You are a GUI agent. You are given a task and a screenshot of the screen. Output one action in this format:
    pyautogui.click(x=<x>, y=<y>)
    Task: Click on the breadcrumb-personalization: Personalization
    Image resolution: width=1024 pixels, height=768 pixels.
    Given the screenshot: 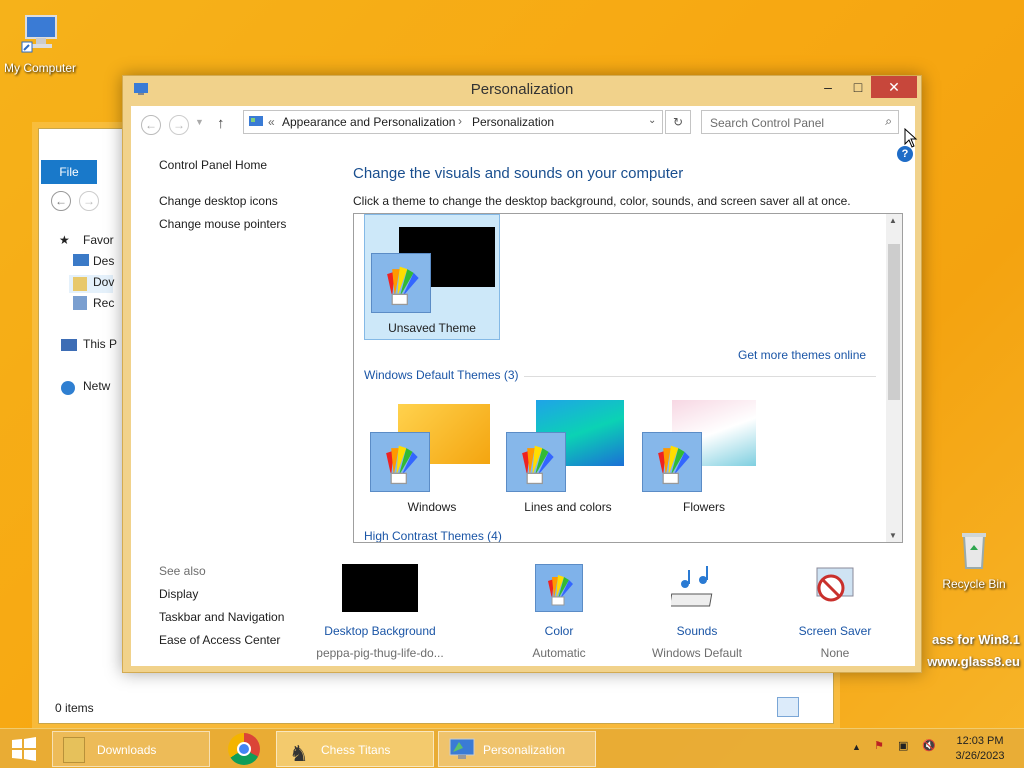 What is the action you would take?
    pyautogui.click(x=513, y=122)
    